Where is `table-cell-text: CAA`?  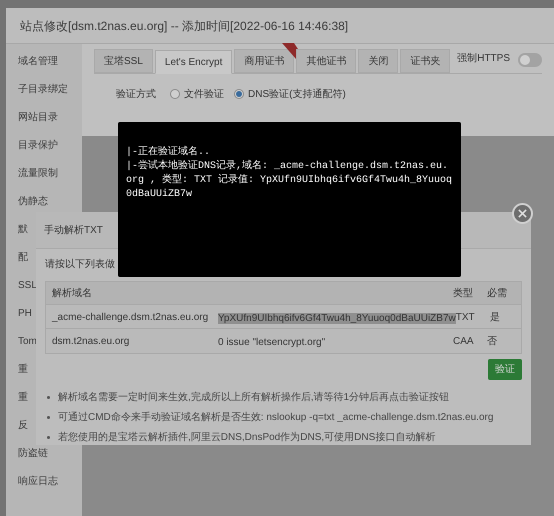
table-cell-text: CAA is located at coordinates (464, 341).